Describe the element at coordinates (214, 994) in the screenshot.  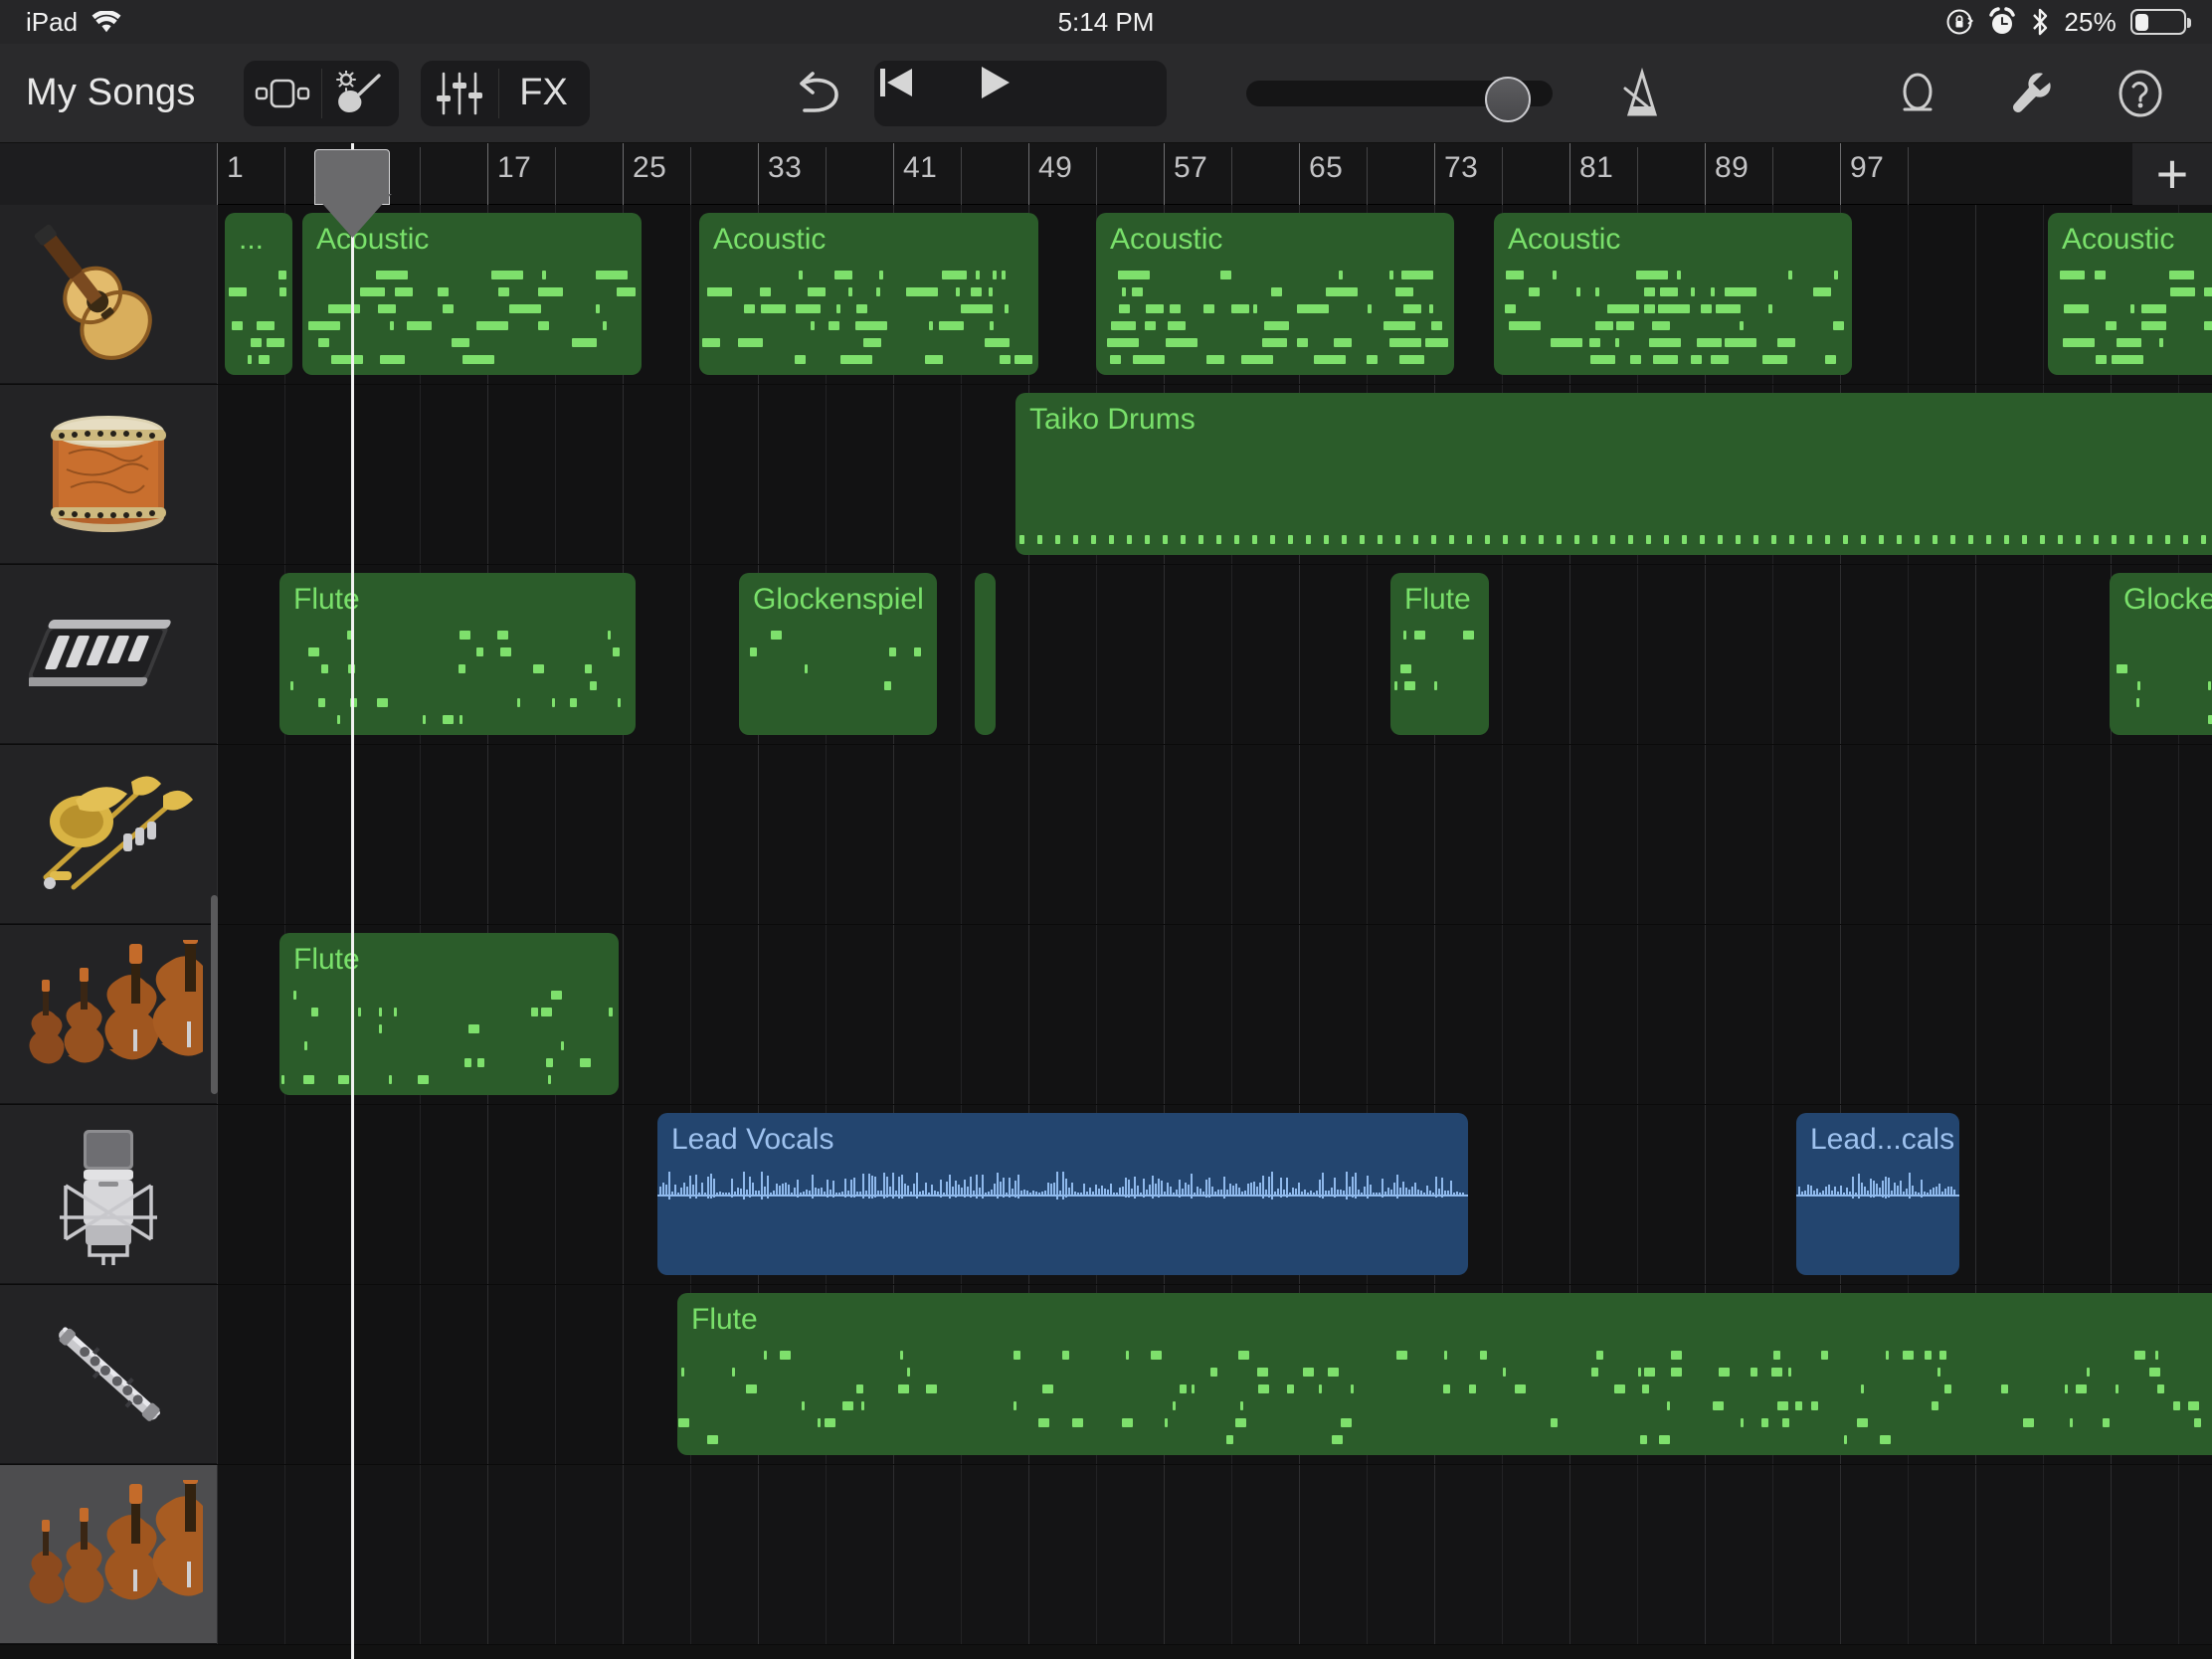
I see `vertical-scrollbar` at that location.